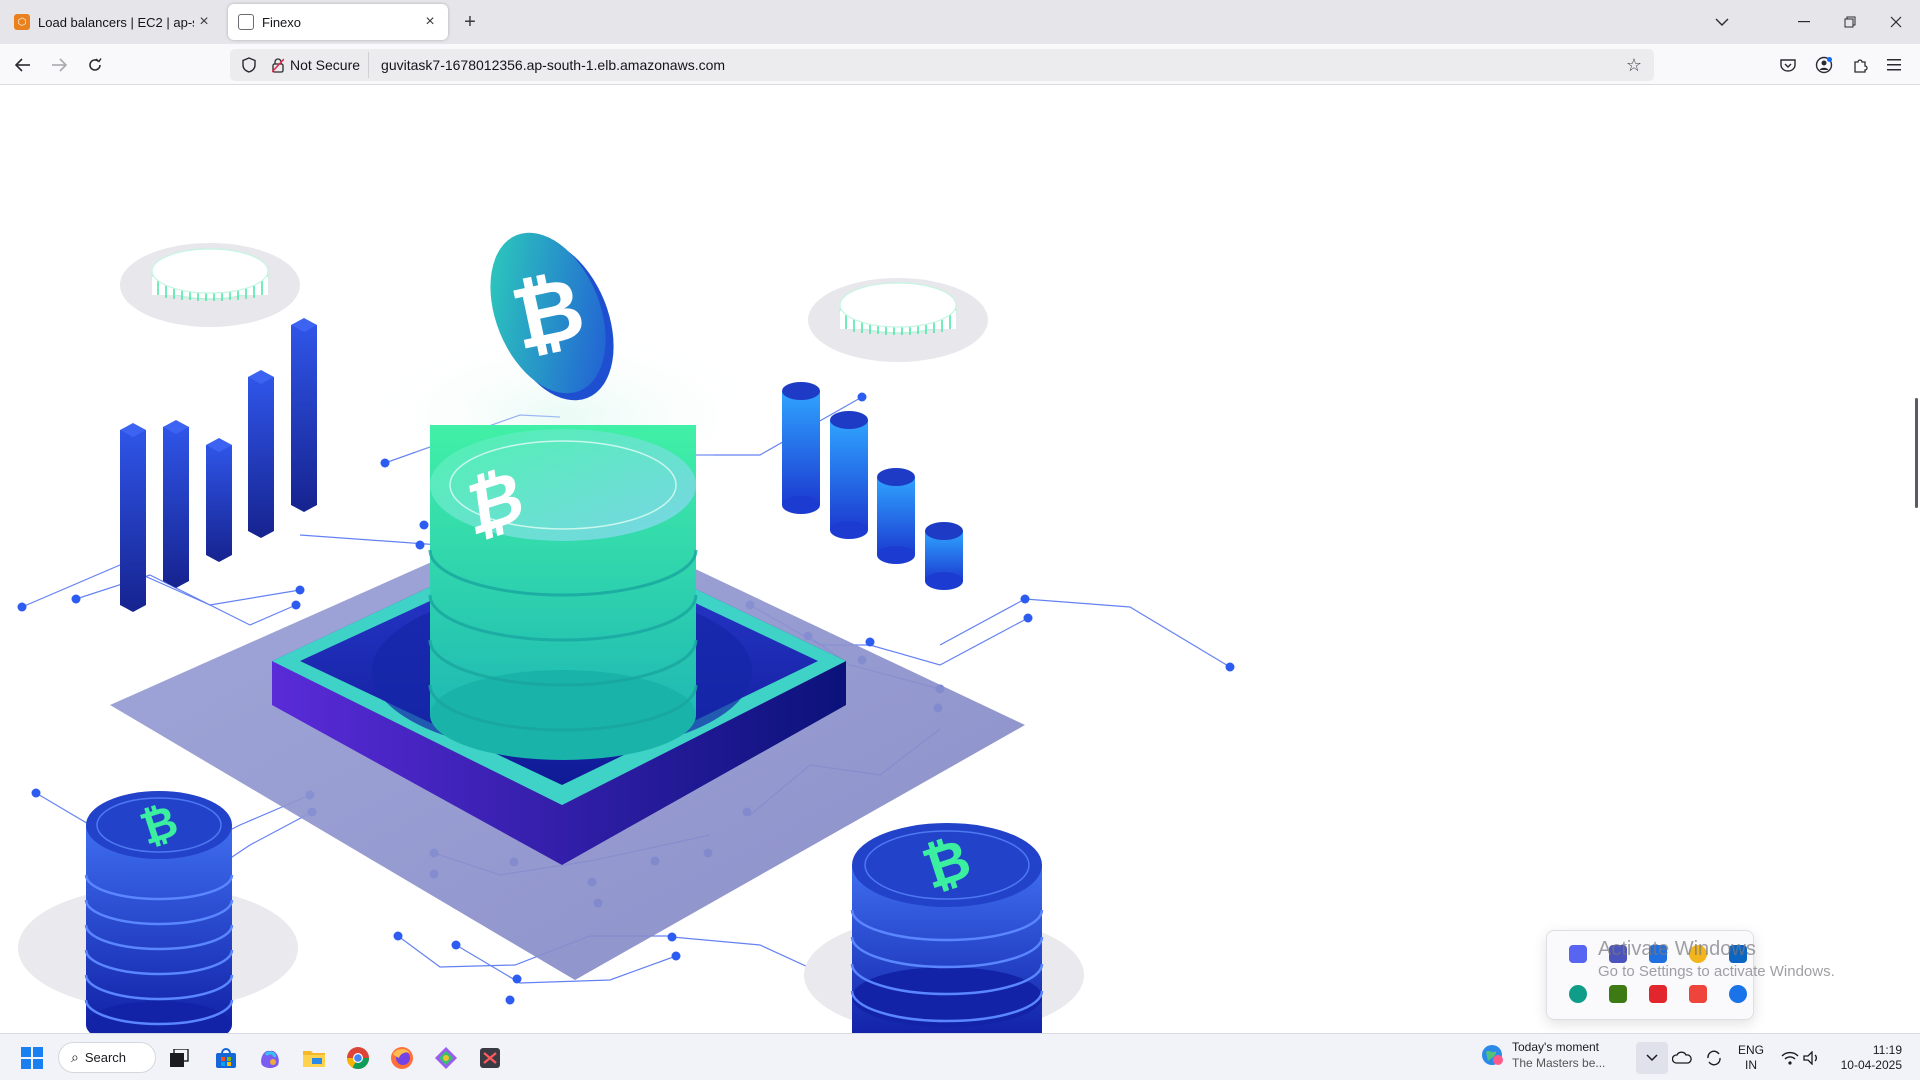 The image size is (1920, 1080). I want to click on bookmark-star-icon: ☆, so click(1634, 65).